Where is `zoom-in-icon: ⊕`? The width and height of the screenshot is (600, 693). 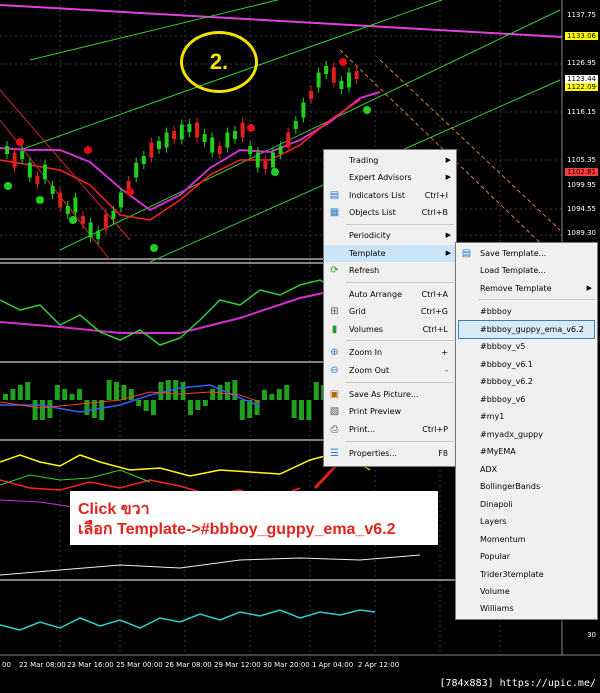 zoom-in-icon: ⊕ is located at coordinates (334, 352).